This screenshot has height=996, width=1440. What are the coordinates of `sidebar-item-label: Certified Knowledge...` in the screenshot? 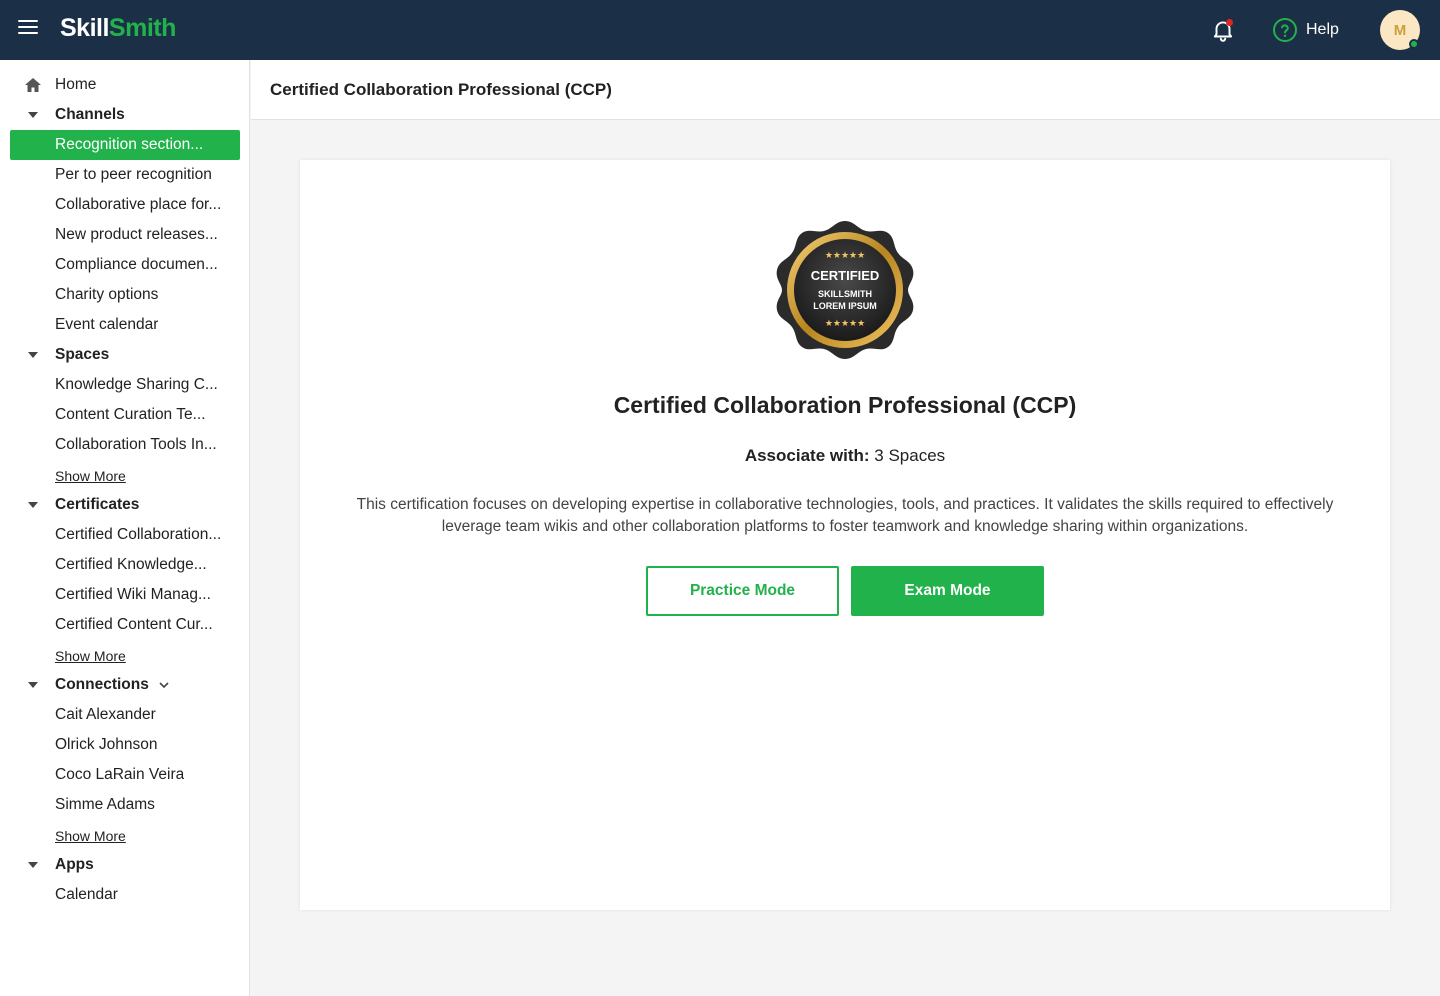 It's located at (131, 564).